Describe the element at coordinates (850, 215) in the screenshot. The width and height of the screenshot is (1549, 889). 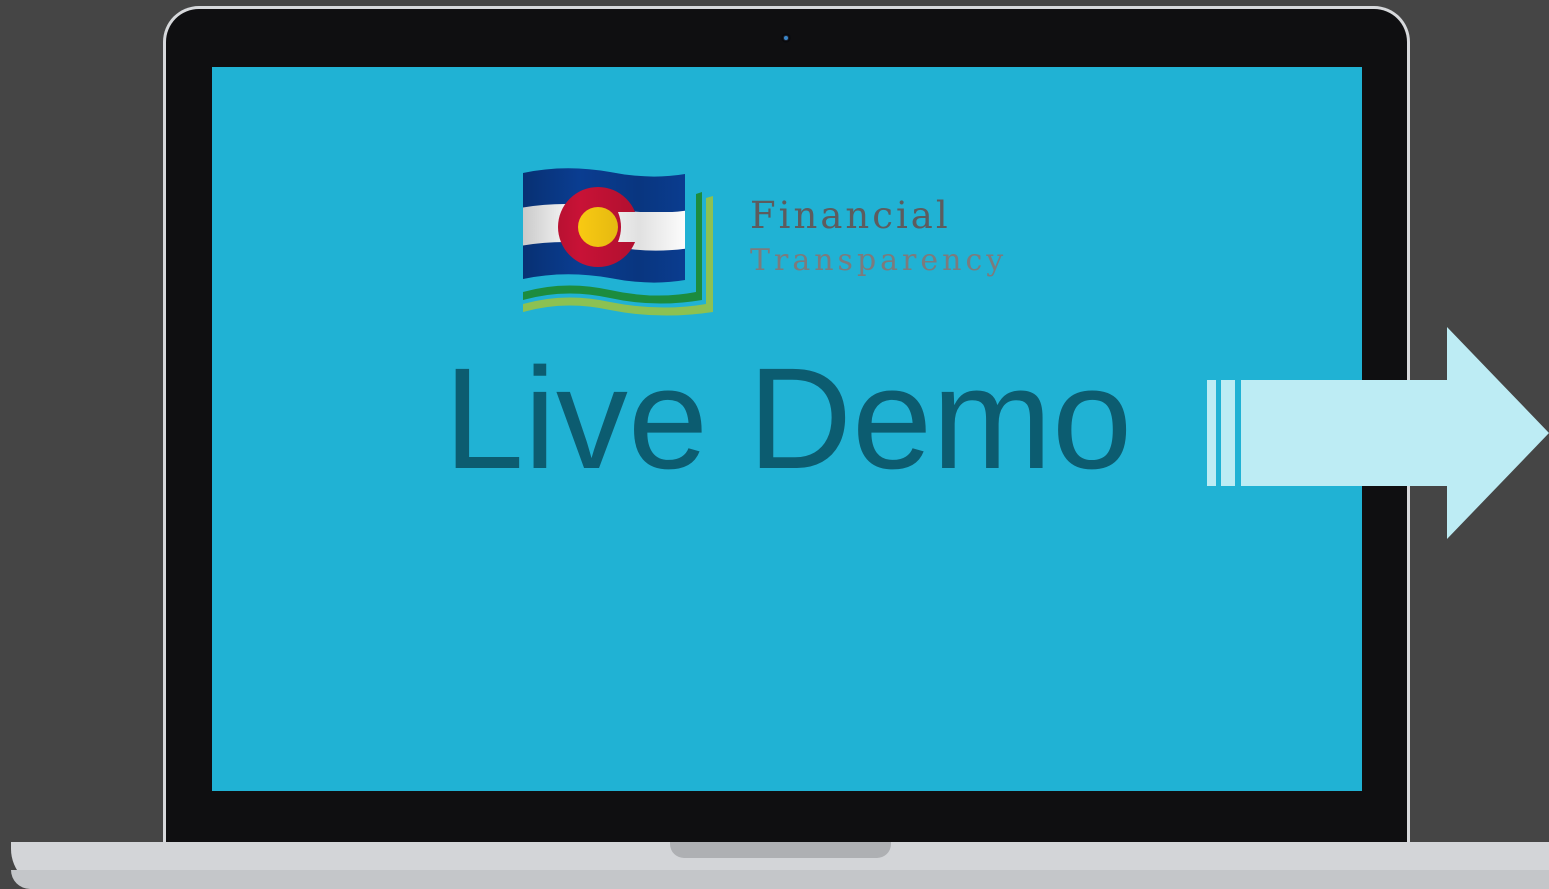
I see `logo-word-financial: Financial` at that location.